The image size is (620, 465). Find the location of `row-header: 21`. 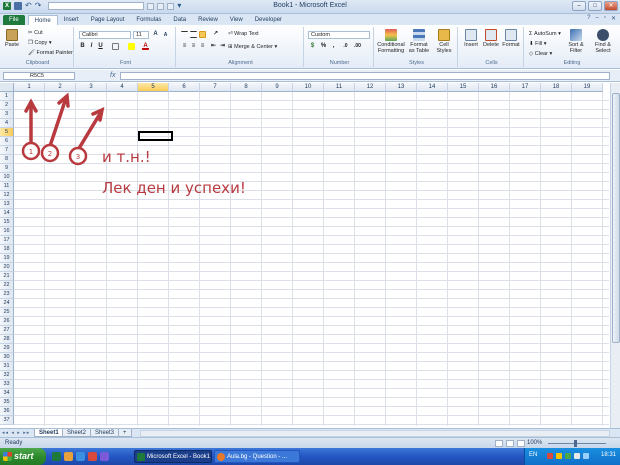

row-header: 21 is located at coordinates (7, 276).